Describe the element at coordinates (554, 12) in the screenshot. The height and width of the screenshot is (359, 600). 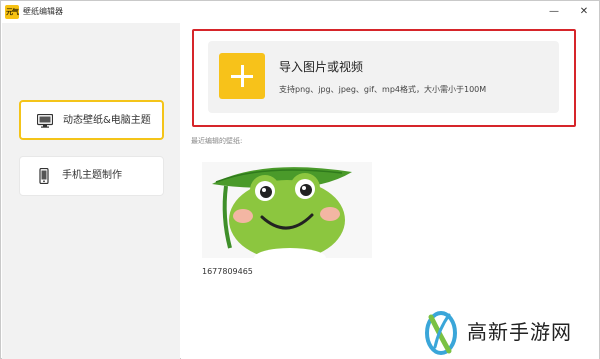
I see `minimize-button: —` at that location.